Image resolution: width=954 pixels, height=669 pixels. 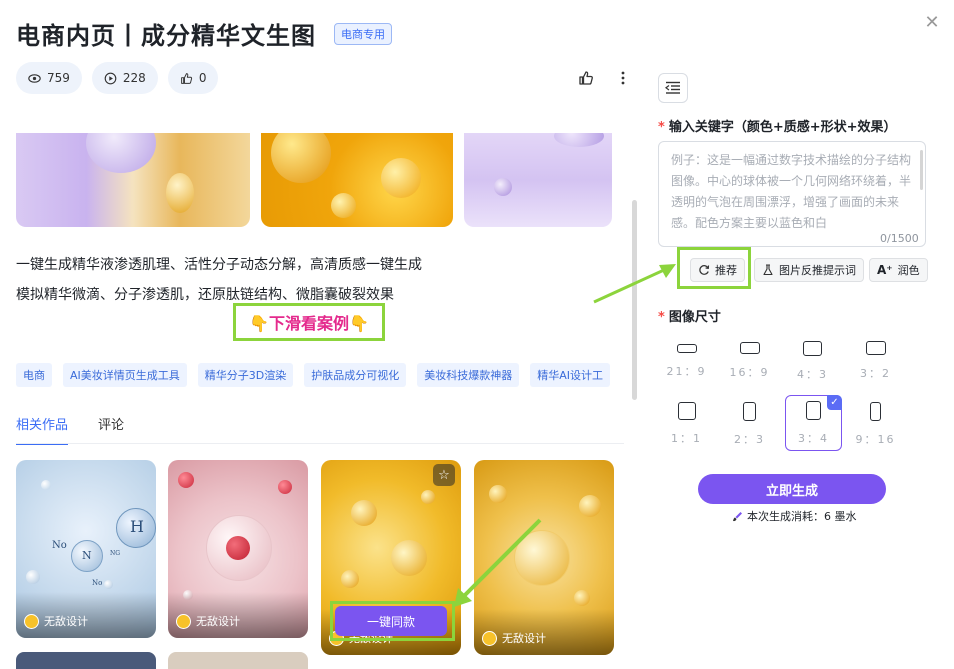 I want to click on polish-button: A⁺ 润色, so click(x=898, y=270).